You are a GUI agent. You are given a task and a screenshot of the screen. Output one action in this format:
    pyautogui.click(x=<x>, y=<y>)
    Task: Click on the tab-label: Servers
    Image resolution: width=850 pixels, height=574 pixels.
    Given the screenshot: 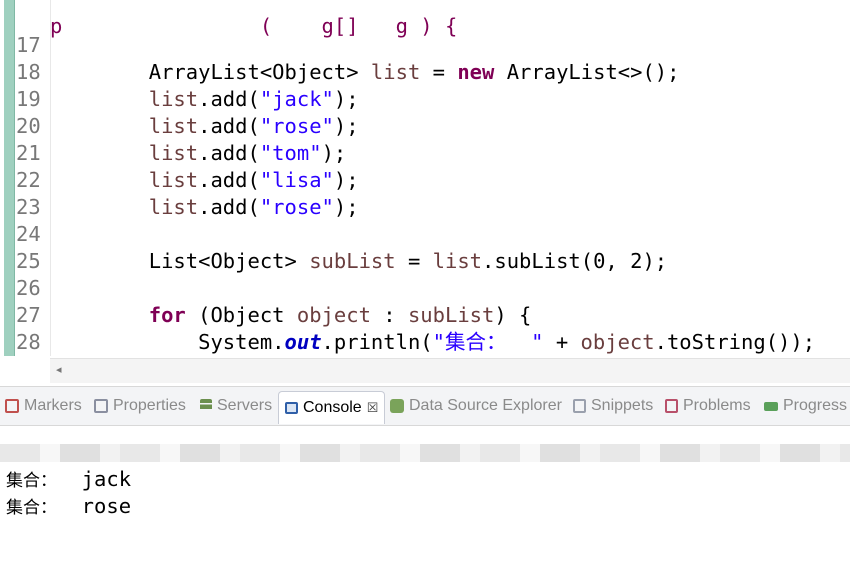 What is the action you would take?
    pyautogui.click(x=245, y=405)
    